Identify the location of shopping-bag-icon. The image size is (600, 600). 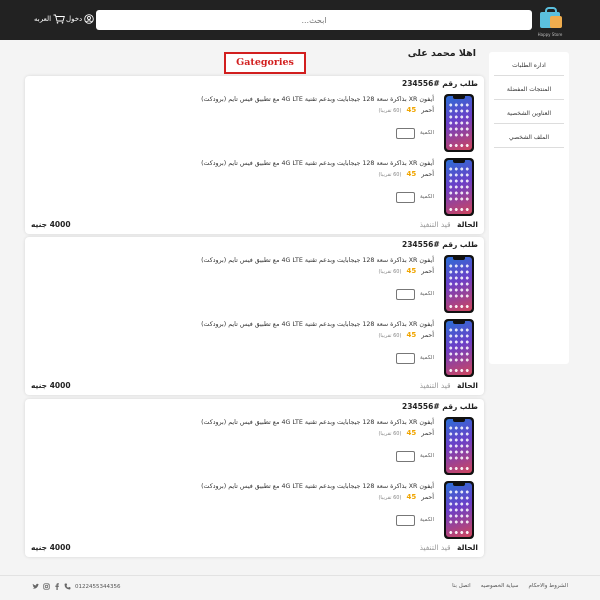
(556, 22).